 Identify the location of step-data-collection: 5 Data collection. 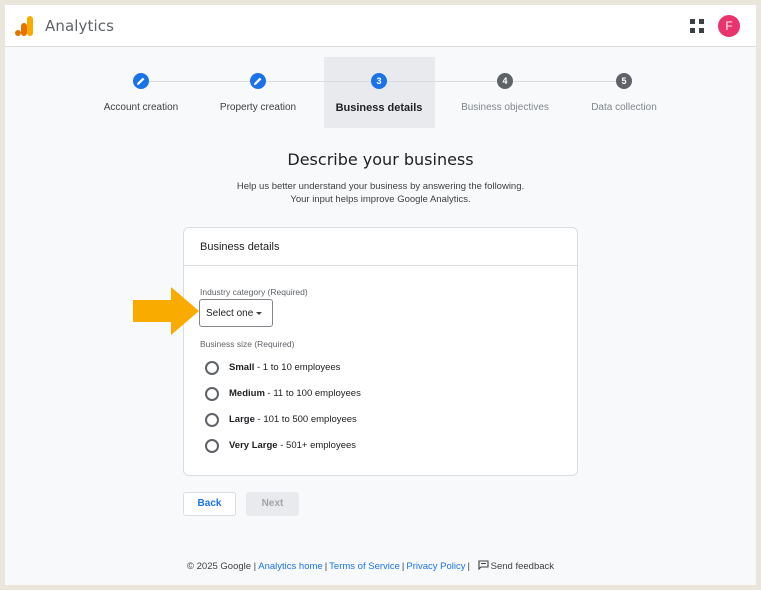
(624, 93).